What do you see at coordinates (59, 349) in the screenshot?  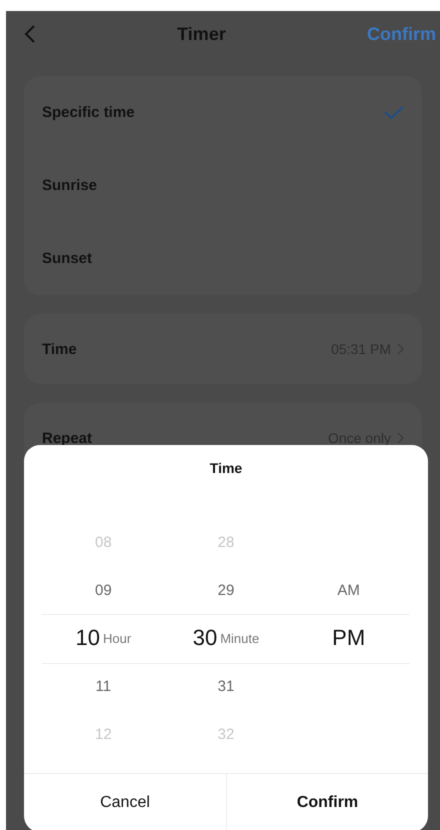 I see `setting-label: Time` at bounding box center [59, 349].